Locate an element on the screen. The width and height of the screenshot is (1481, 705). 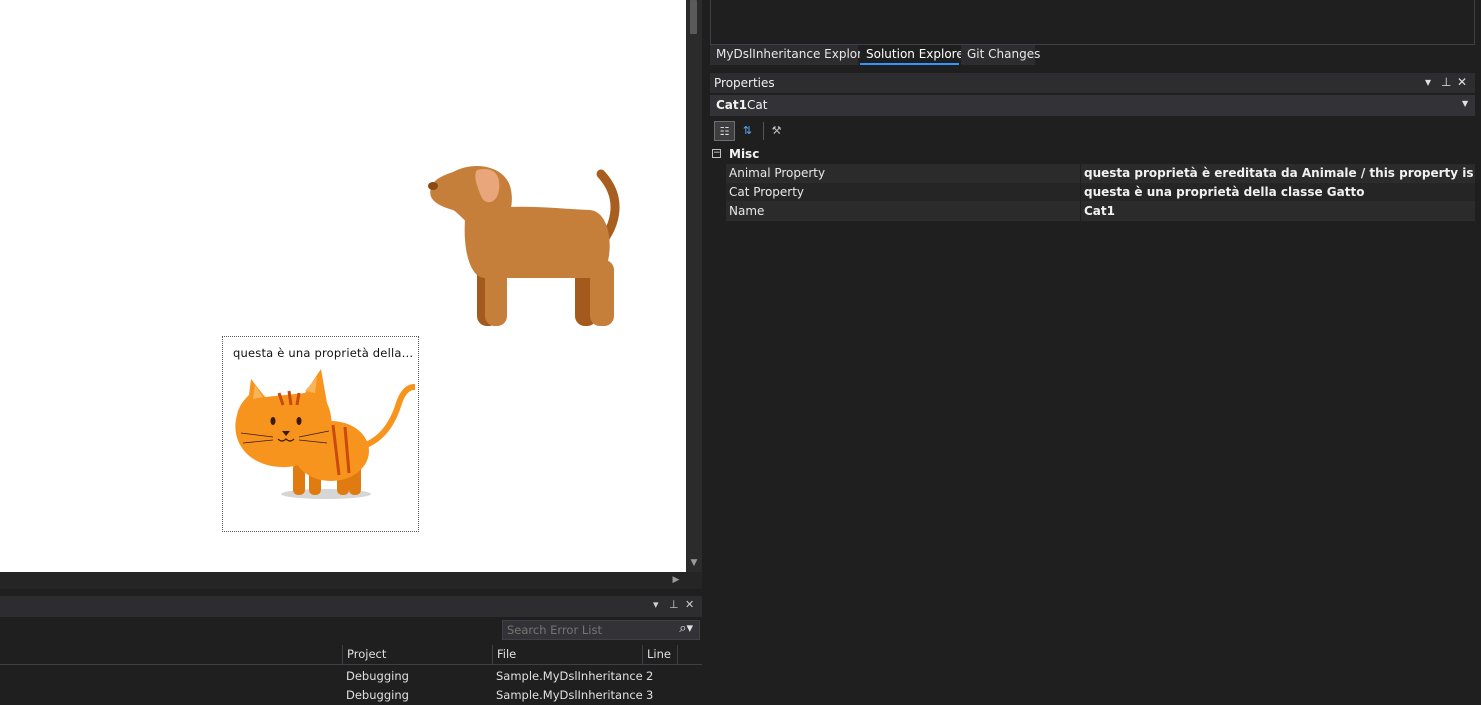
object-selector-dropdown is located at coordinates (1092, 105).